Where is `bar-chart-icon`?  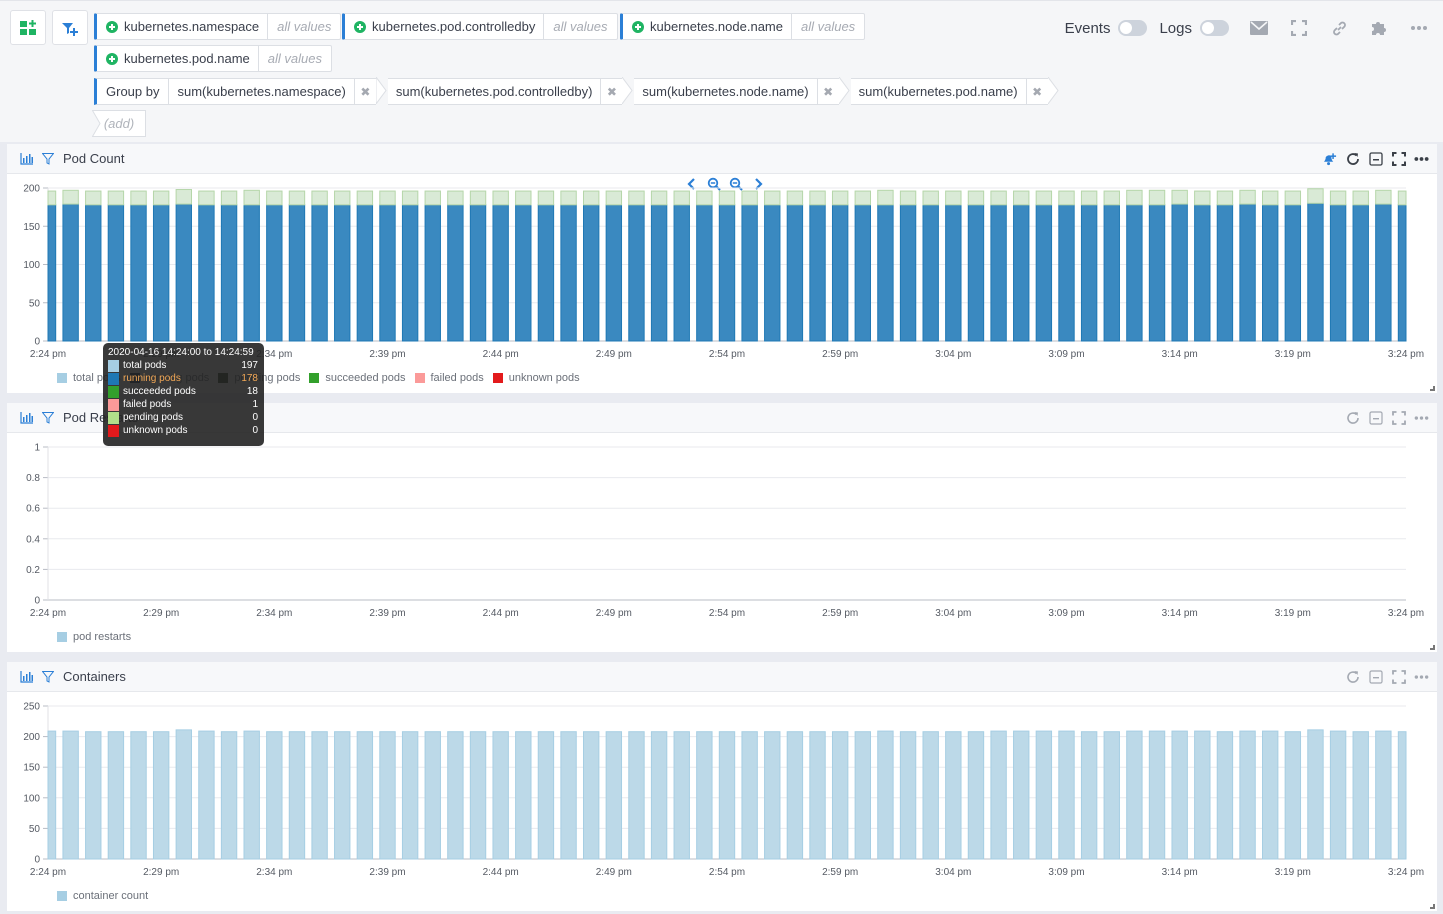 bar-chart-icon is located at coordinates (26, 676).